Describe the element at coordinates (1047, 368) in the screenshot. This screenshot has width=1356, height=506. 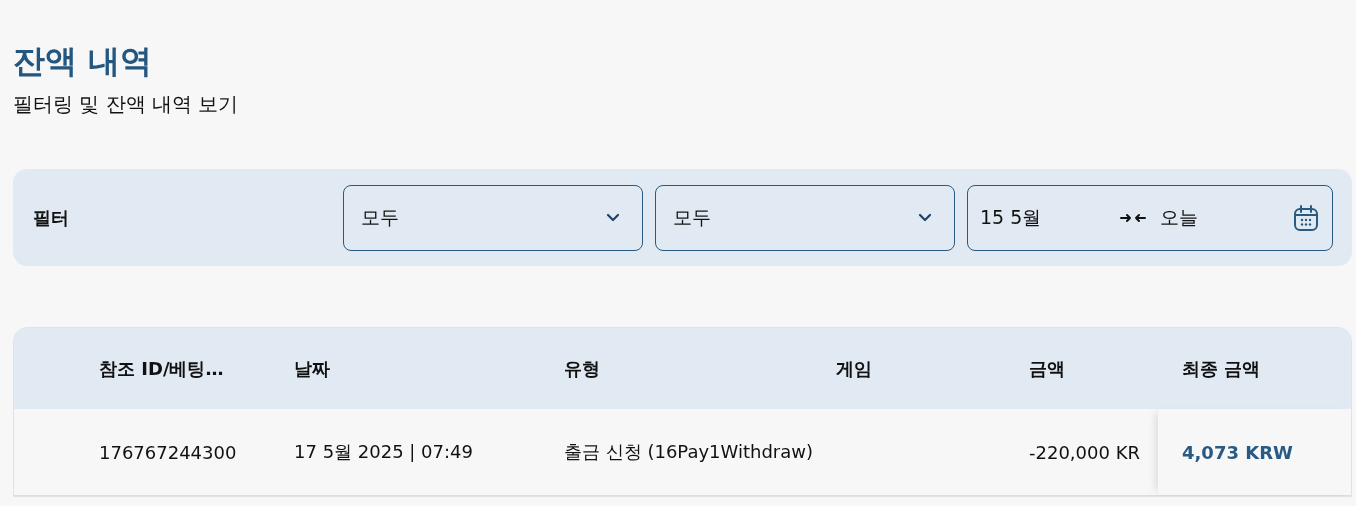
I see `column-header: 금액` at that location.